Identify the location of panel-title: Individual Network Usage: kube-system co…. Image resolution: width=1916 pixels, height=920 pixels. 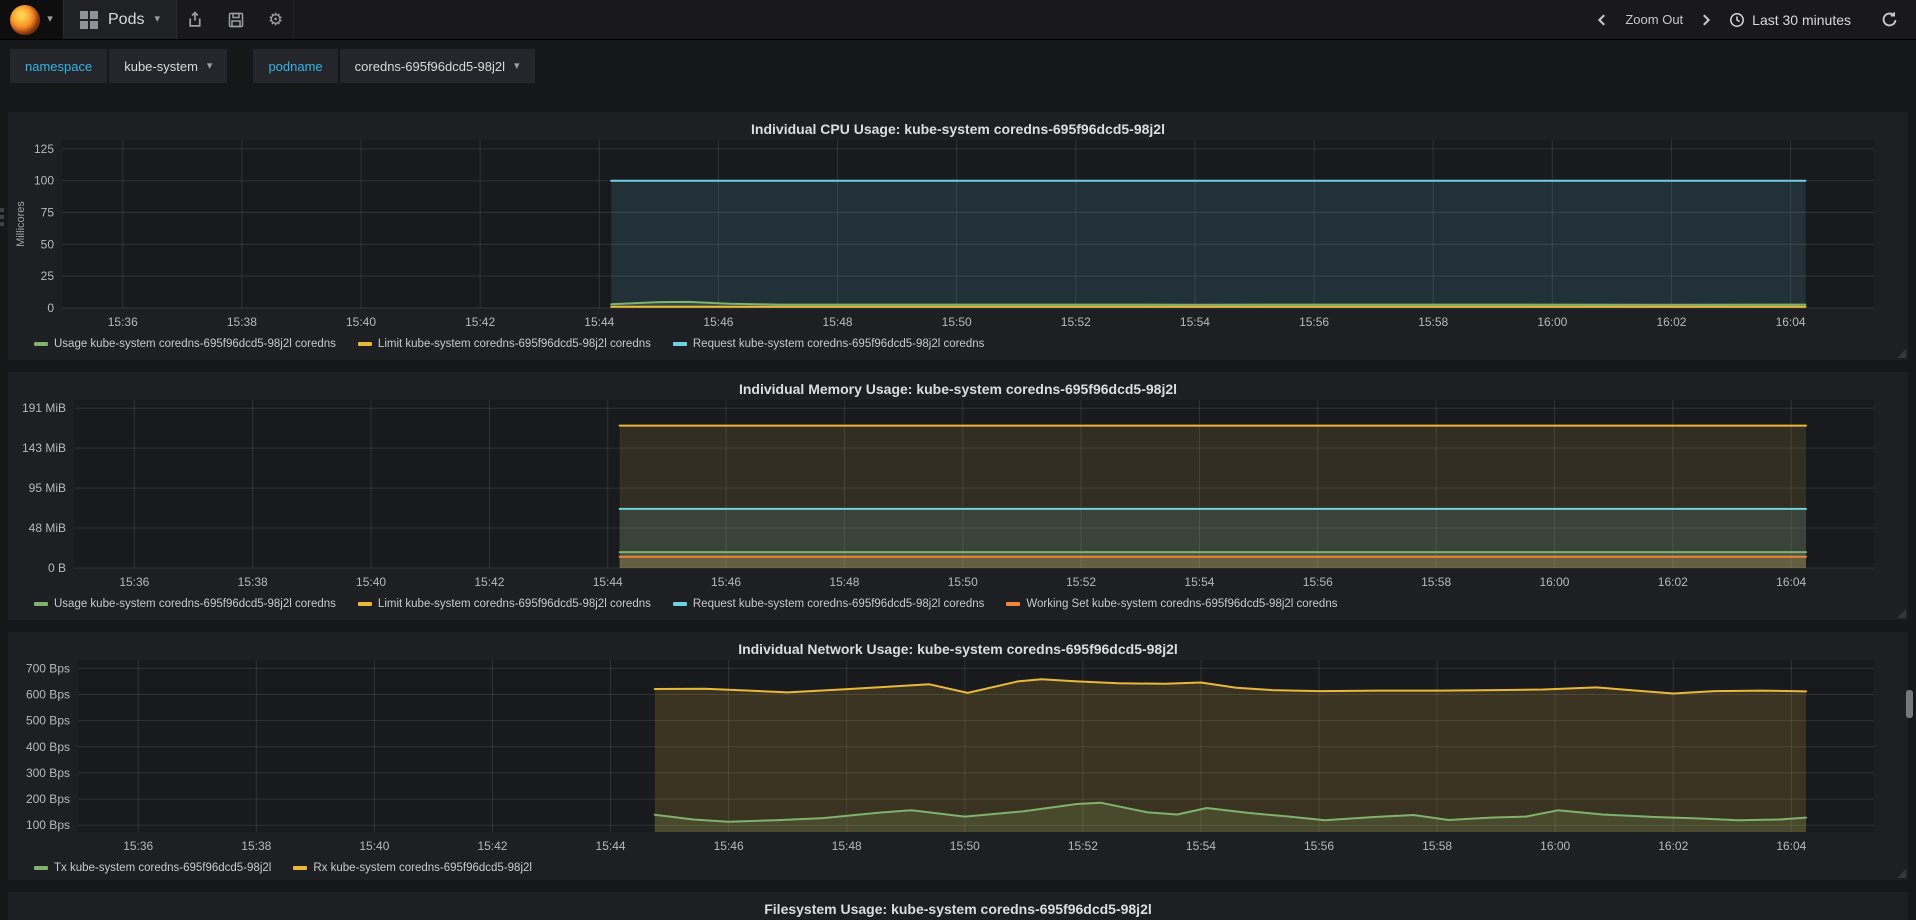
(958, 649).